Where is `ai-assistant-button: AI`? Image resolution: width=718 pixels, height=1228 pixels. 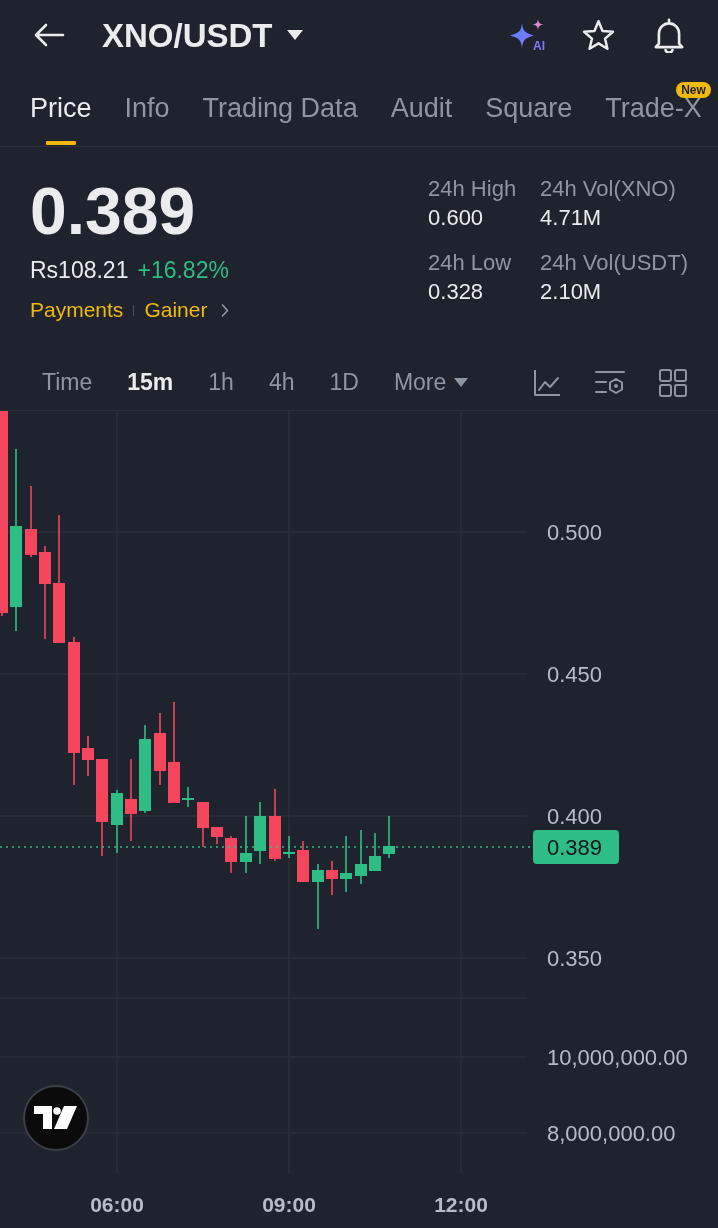 ai-assistant-button: AI is located at coordinates (527, 35).